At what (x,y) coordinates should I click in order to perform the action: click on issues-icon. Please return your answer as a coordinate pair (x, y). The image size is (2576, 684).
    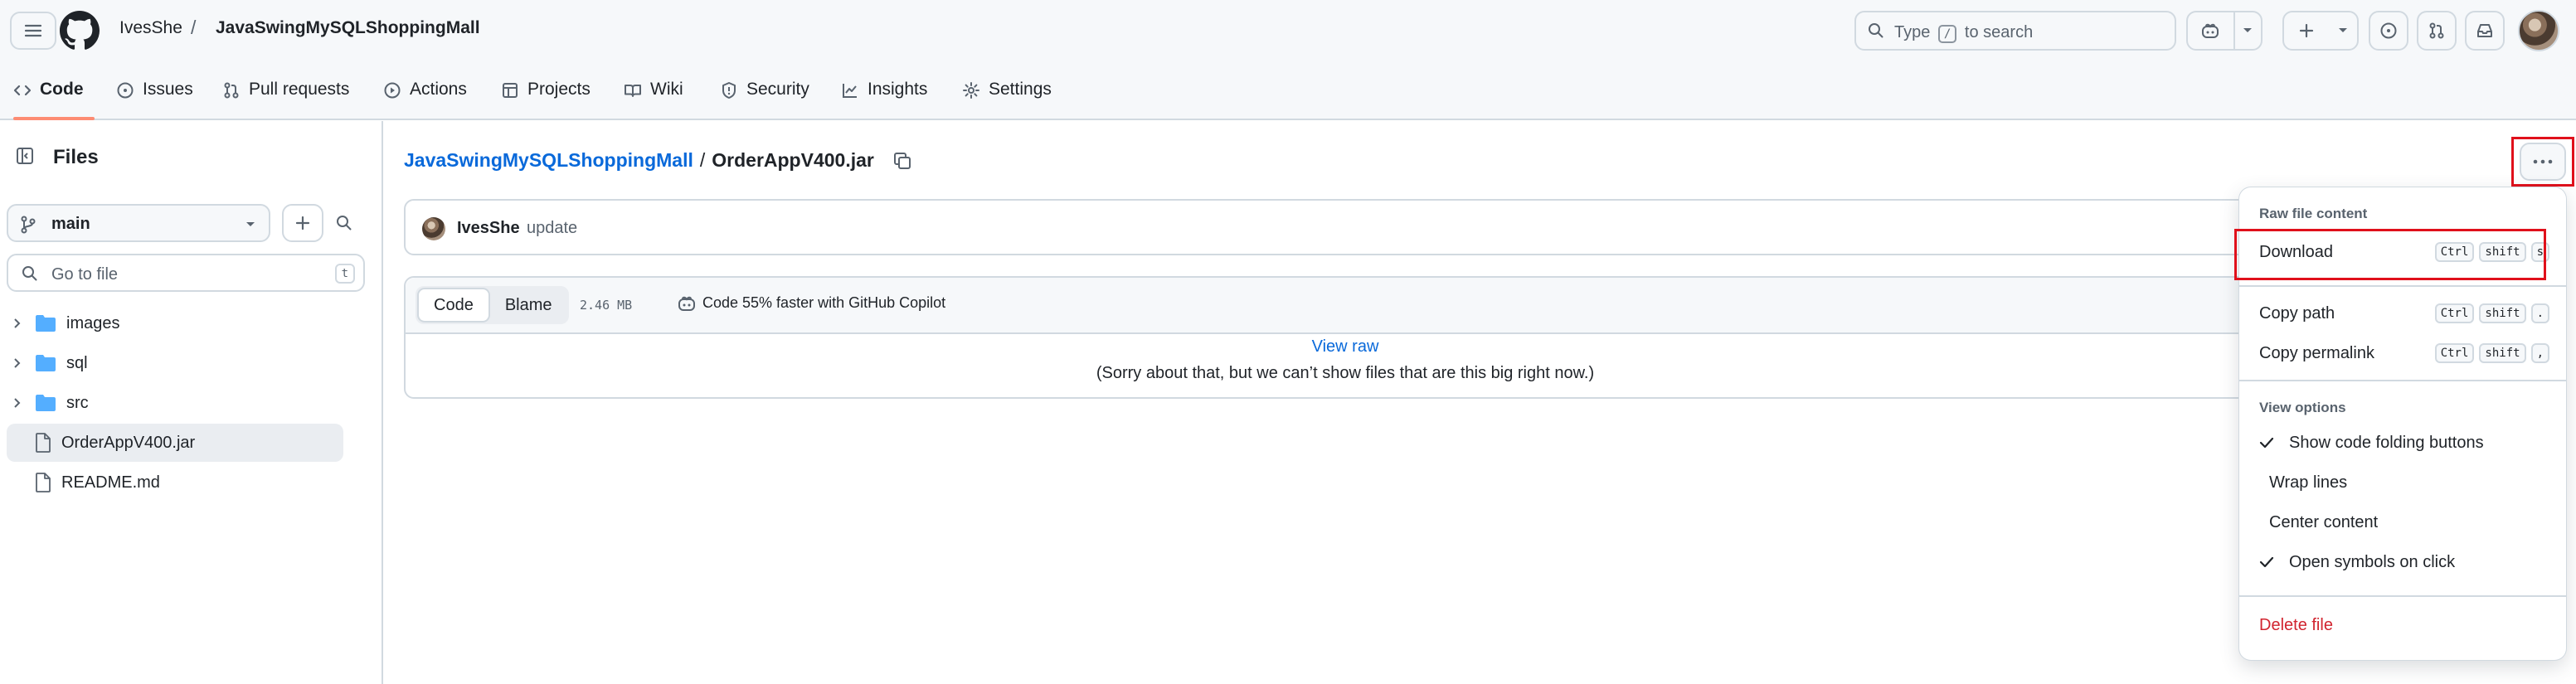
    Looking at the image, I should click on (2388, 31).